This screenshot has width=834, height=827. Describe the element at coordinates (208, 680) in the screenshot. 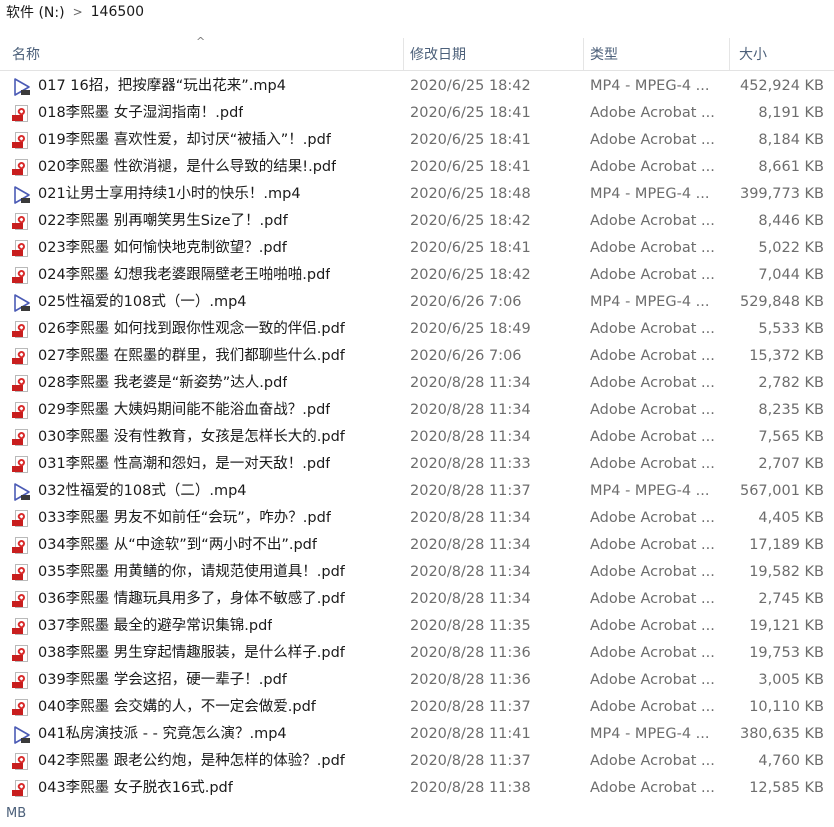

I see `file-name-cell: 039李熙墨 学会这招，硬一辈子！.pdf` at that location.